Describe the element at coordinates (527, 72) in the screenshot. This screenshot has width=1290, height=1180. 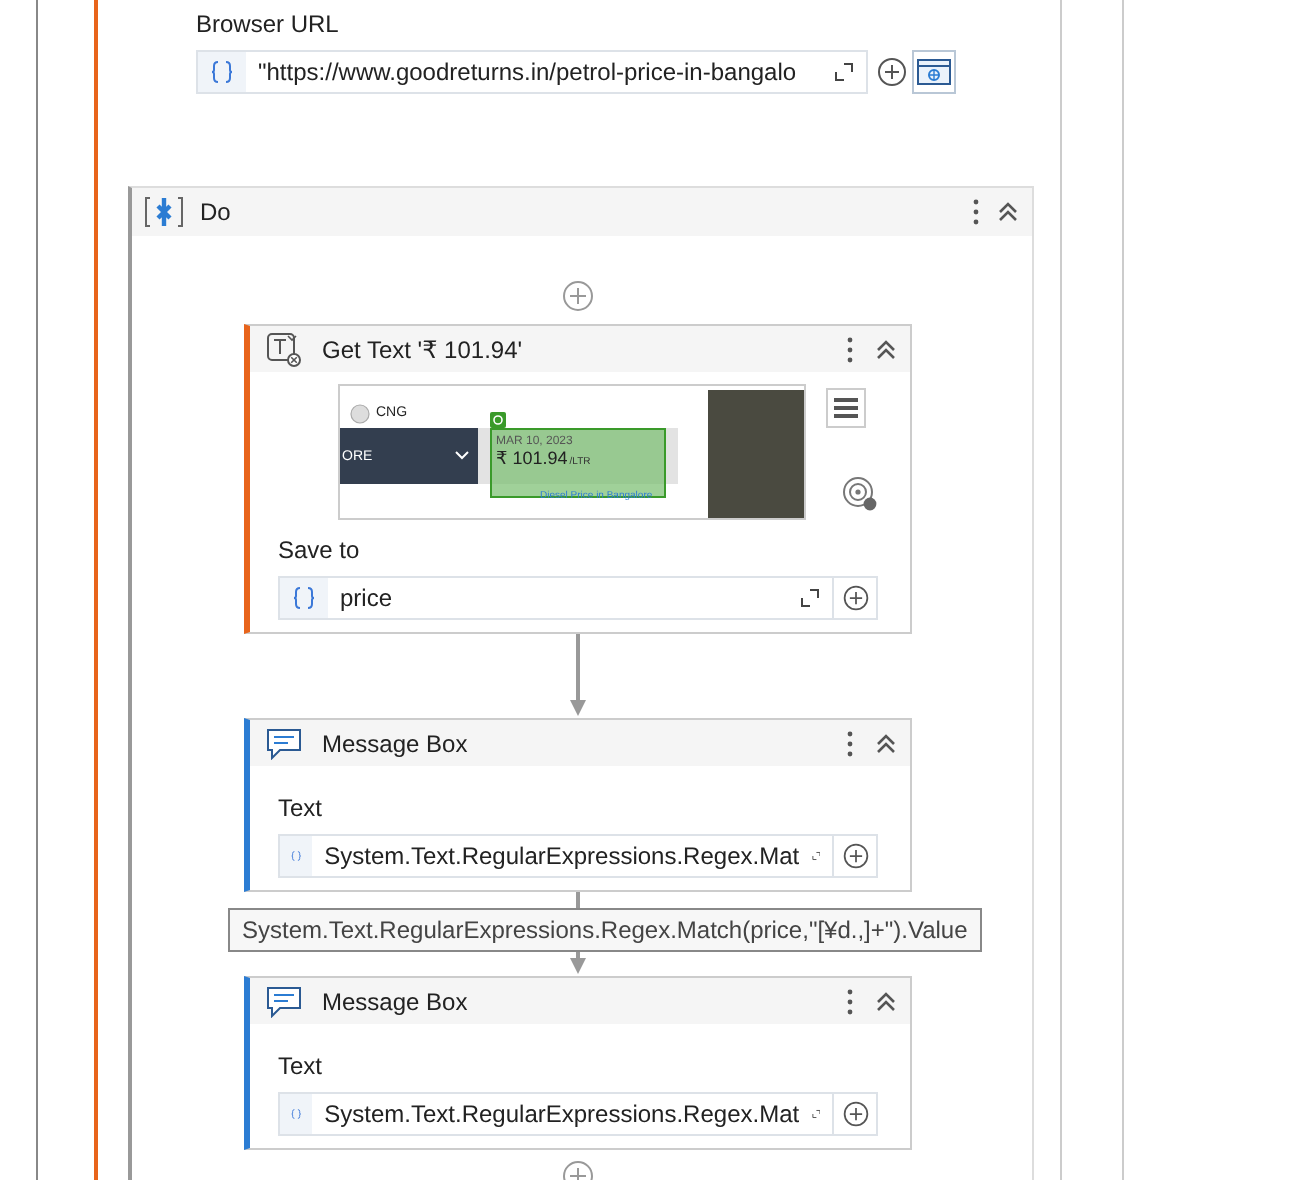
I see `url-value: "https://www.goodreturns.in/petrol-price-in-bangalo` at that location.